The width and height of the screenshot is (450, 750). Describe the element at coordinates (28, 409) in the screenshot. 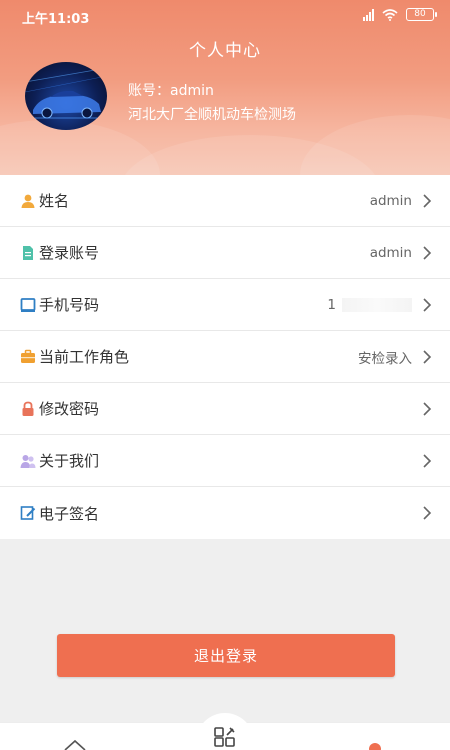

I see `lock-icon` at that location.